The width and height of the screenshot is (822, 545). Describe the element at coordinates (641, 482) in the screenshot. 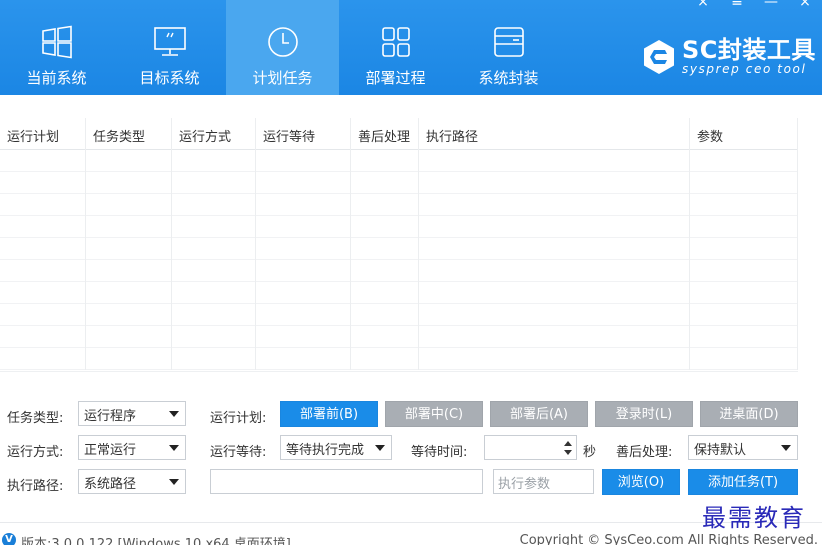

I see `browse-button: 浏览(O)` at that location.